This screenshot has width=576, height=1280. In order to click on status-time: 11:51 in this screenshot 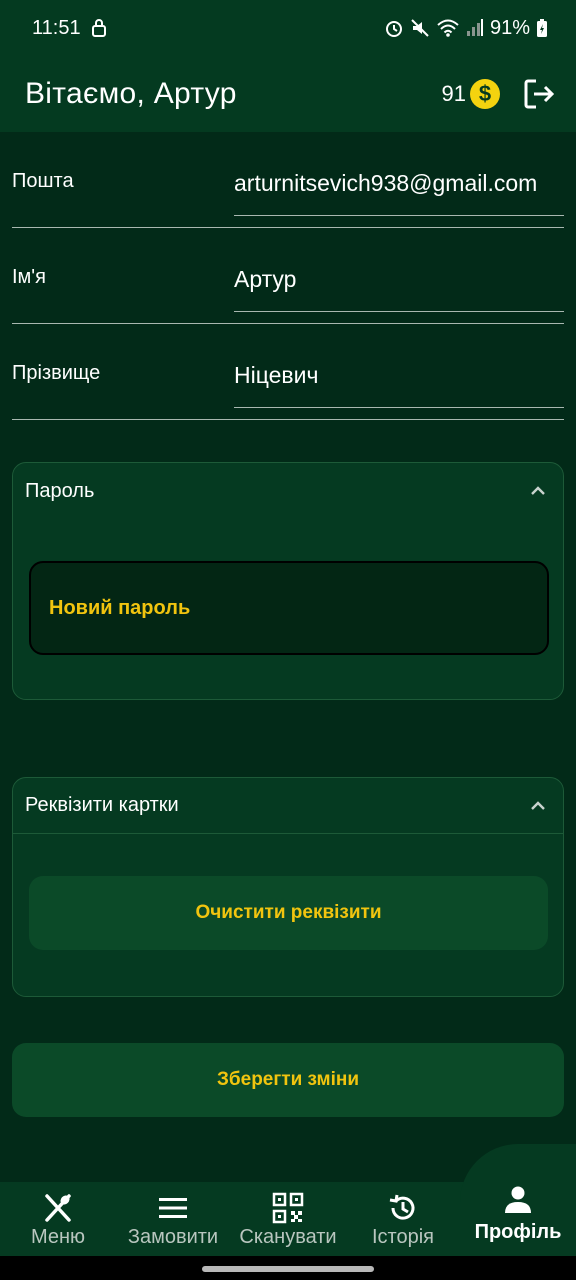, I will do `click(56, 27)`.